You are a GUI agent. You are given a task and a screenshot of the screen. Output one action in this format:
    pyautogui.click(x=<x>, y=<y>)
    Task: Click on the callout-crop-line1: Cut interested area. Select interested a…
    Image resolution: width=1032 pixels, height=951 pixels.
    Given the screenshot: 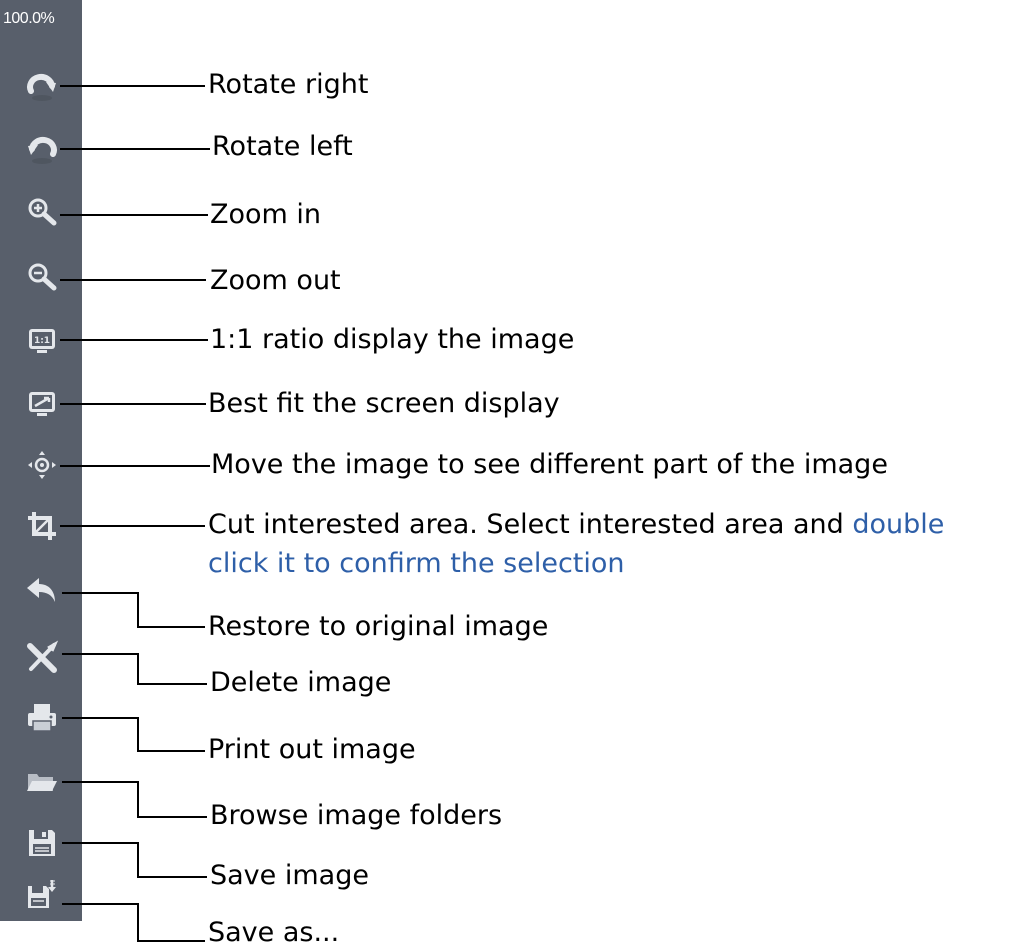 What is the action you would take?
    pyautogui.click(x=576, y=524)
    